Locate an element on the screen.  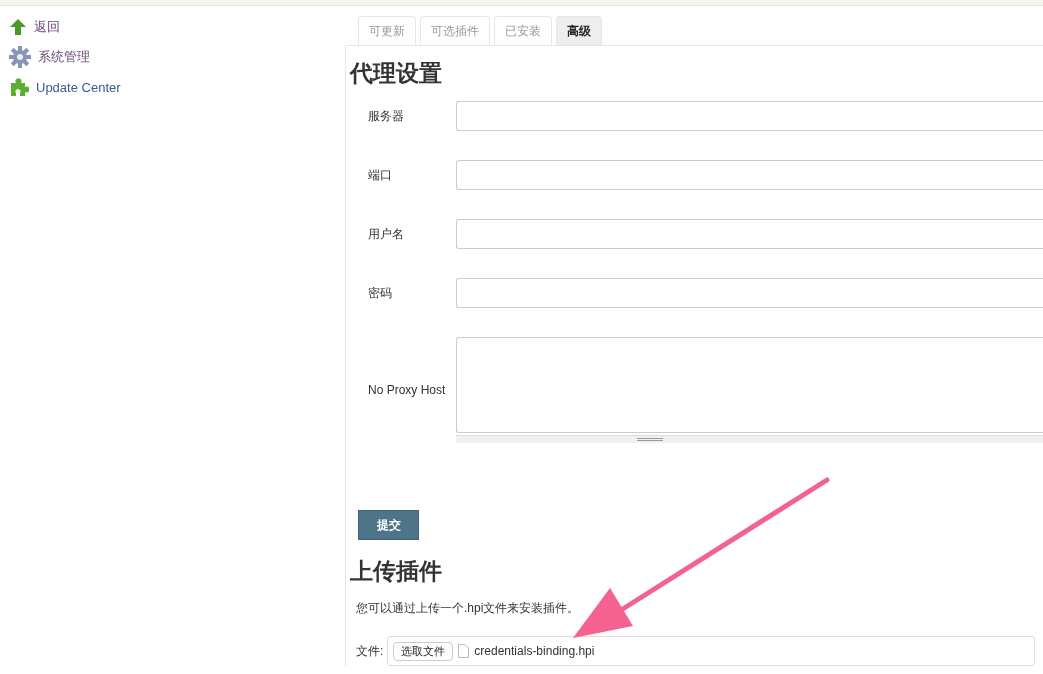
section-title: 上传插件 is located at coordinates (396, 571).